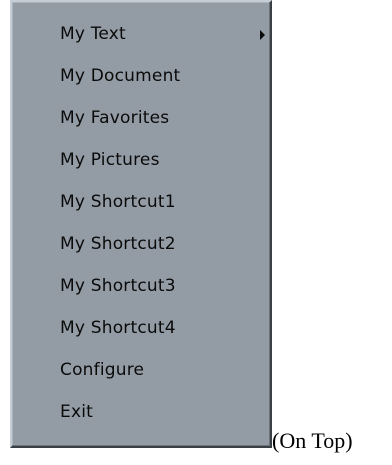 This screenshot has height=465, width=392. I want to click on menu-item-my-shortcut3: My Shortcut3, so click(160, 286).